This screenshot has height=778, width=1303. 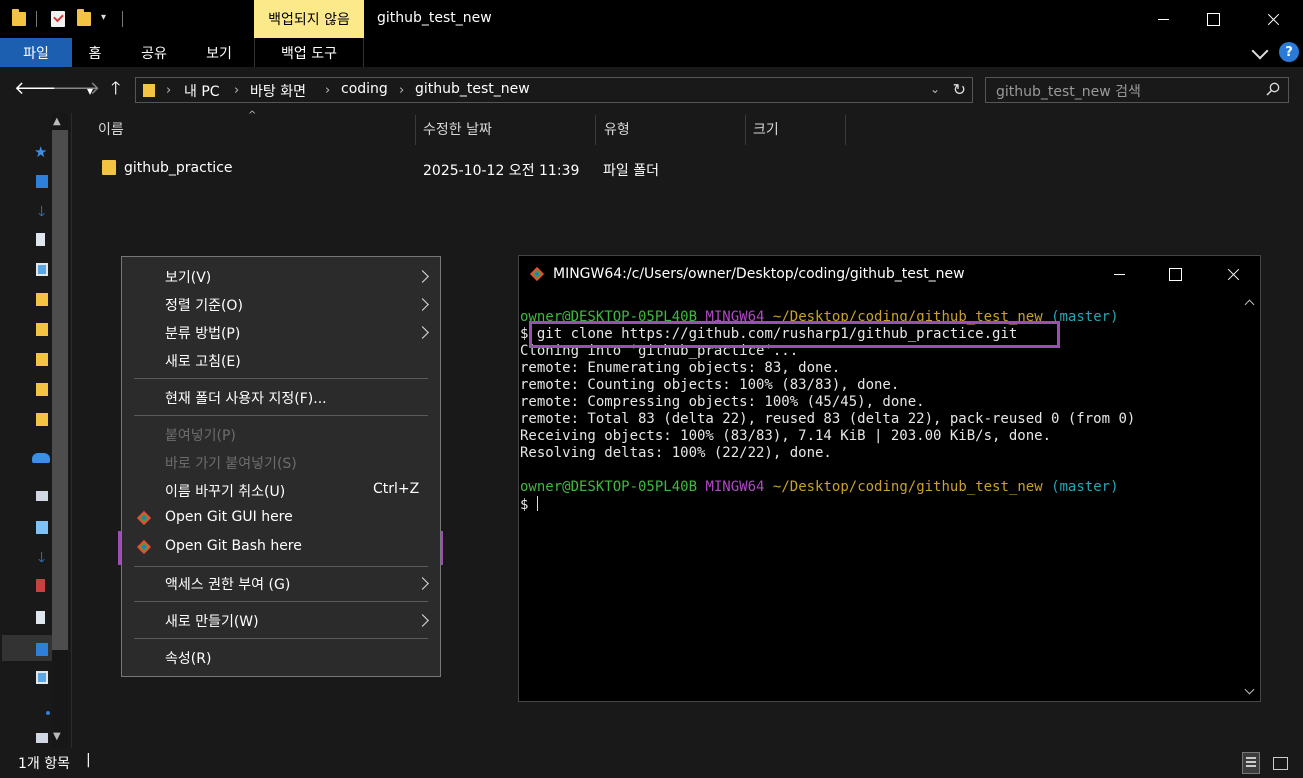 I want to click on search-icon, so click(x=1273, y=89).